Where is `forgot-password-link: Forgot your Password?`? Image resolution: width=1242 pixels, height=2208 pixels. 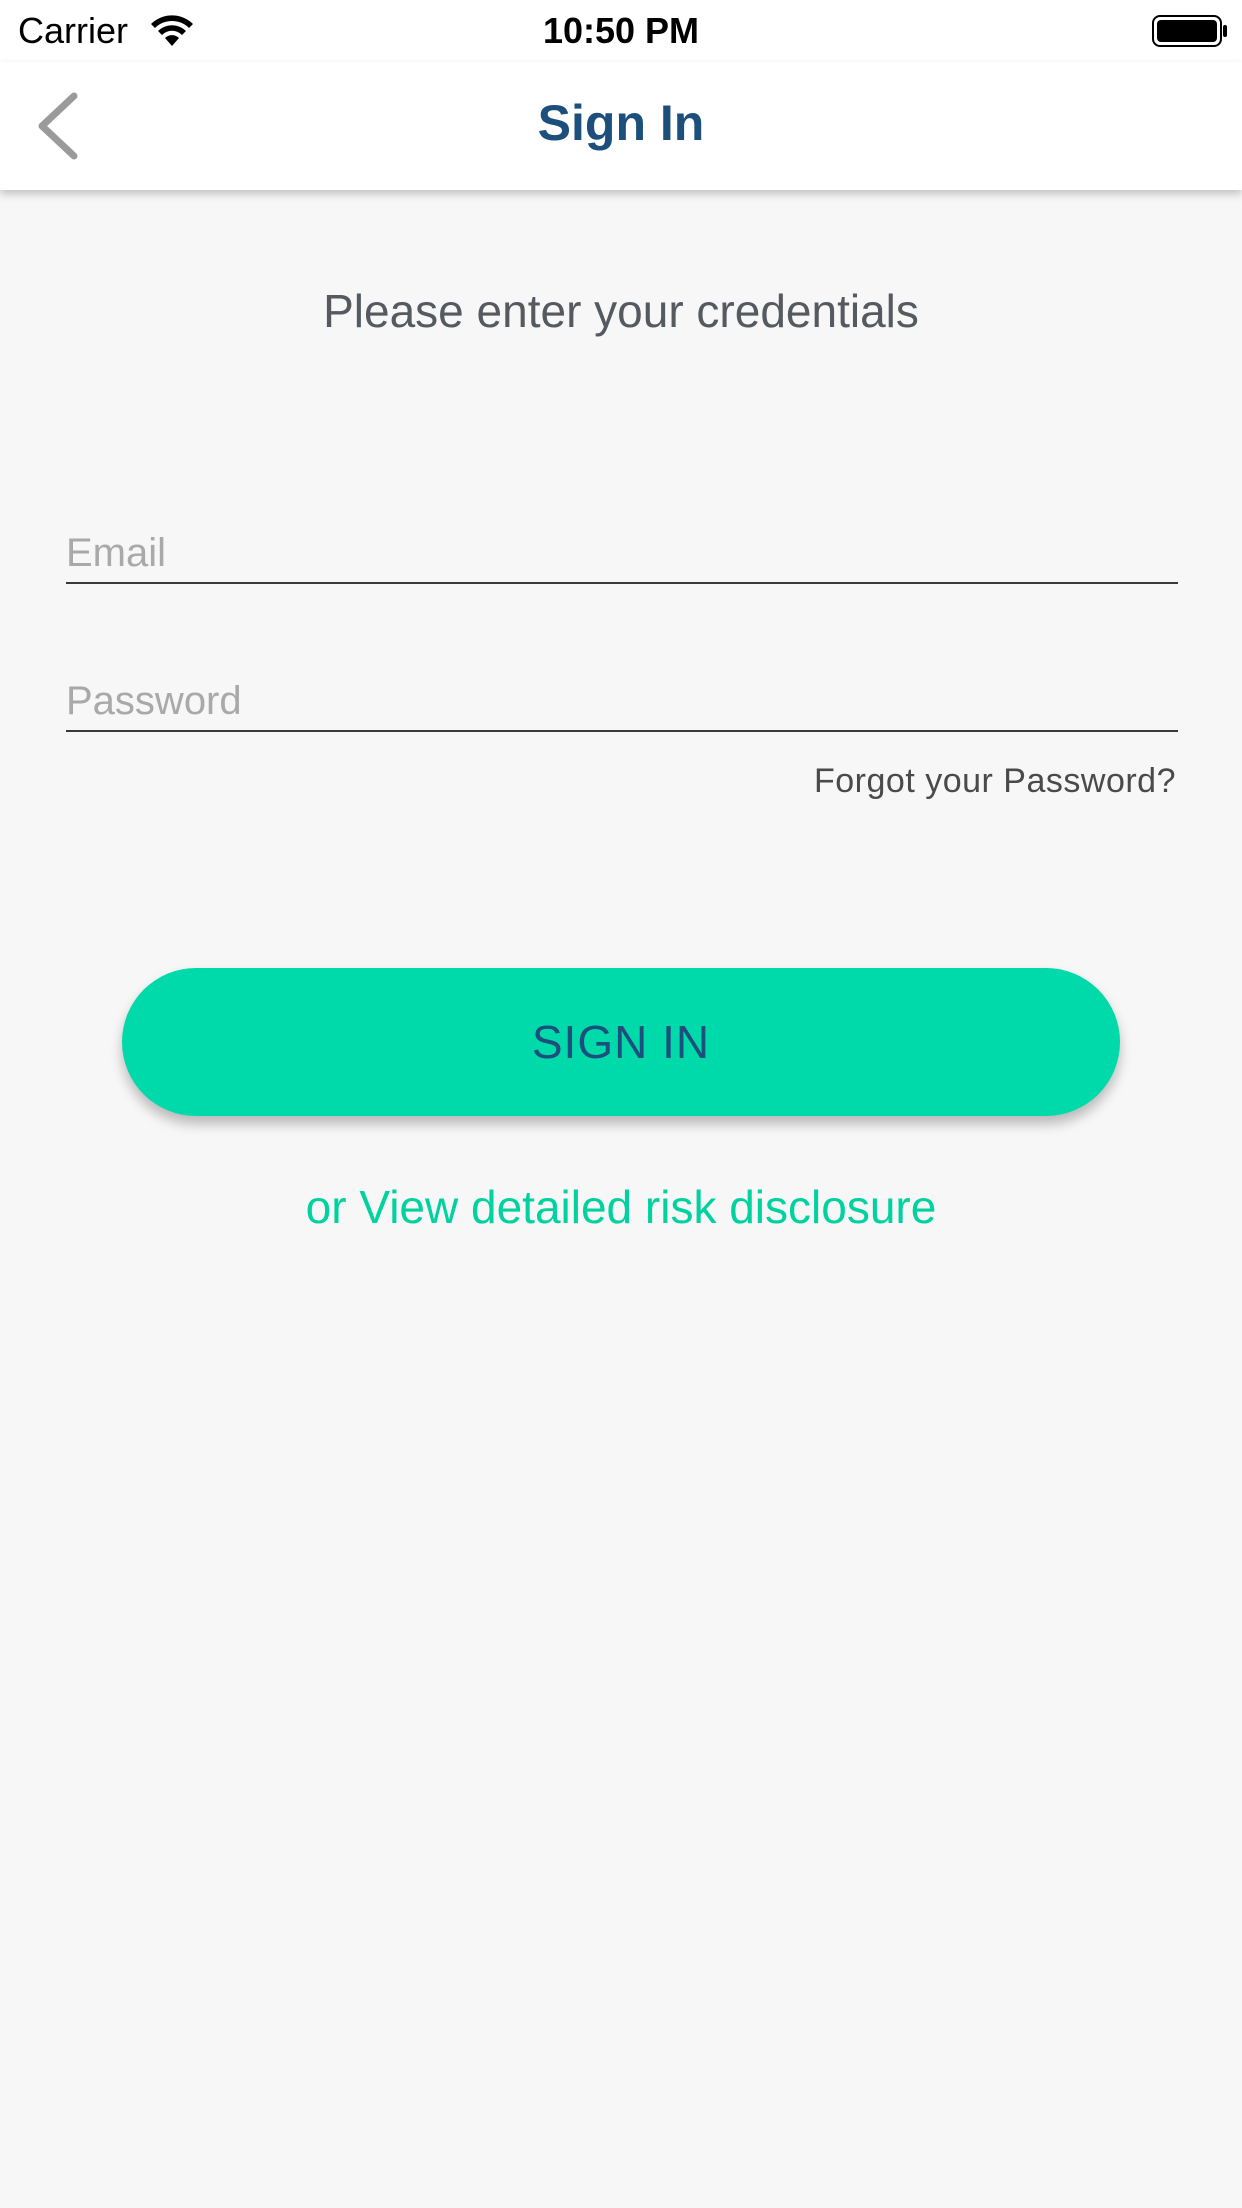 forgot-password-link: Forgot your Password? is located at coordinates (995, 781).